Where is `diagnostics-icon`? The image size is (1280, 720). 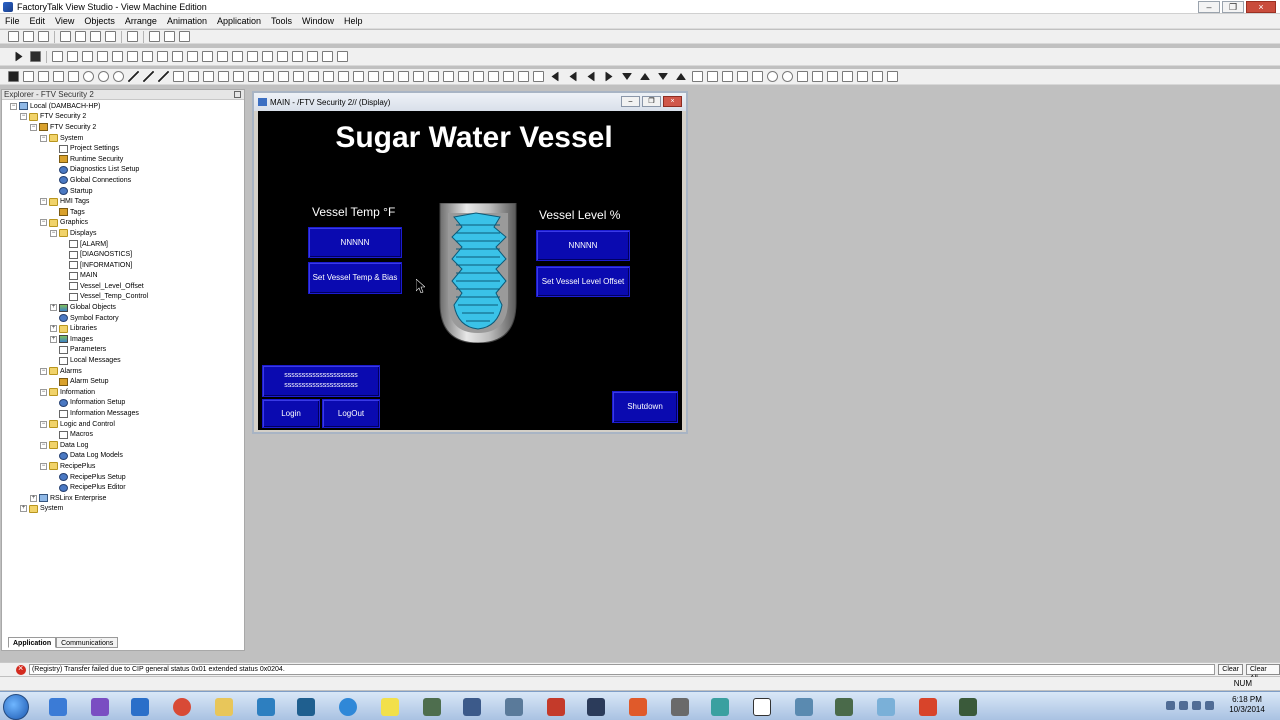 diagnostics-icon is located at coordinates (862, 76).